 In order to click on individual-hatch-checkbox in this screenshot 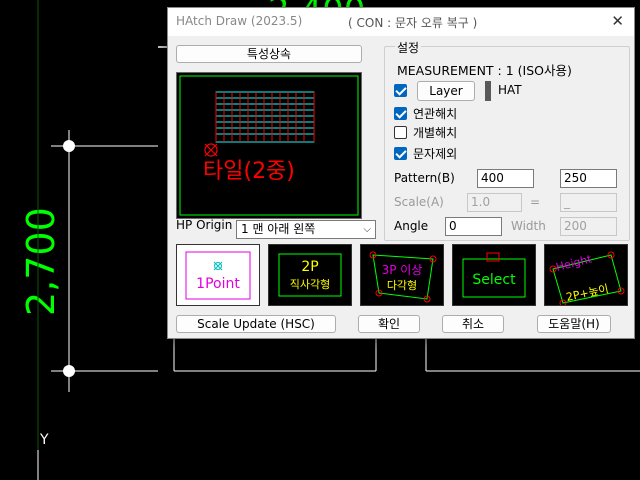, I will do `click(400, 132)`.